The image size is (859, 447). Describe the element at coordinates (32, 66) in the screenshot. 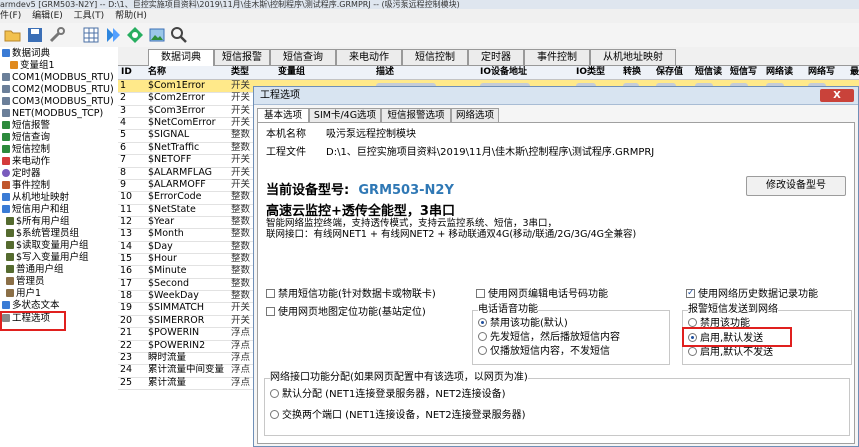

I see `tree-item-var-group1: 变量组1` at that location.